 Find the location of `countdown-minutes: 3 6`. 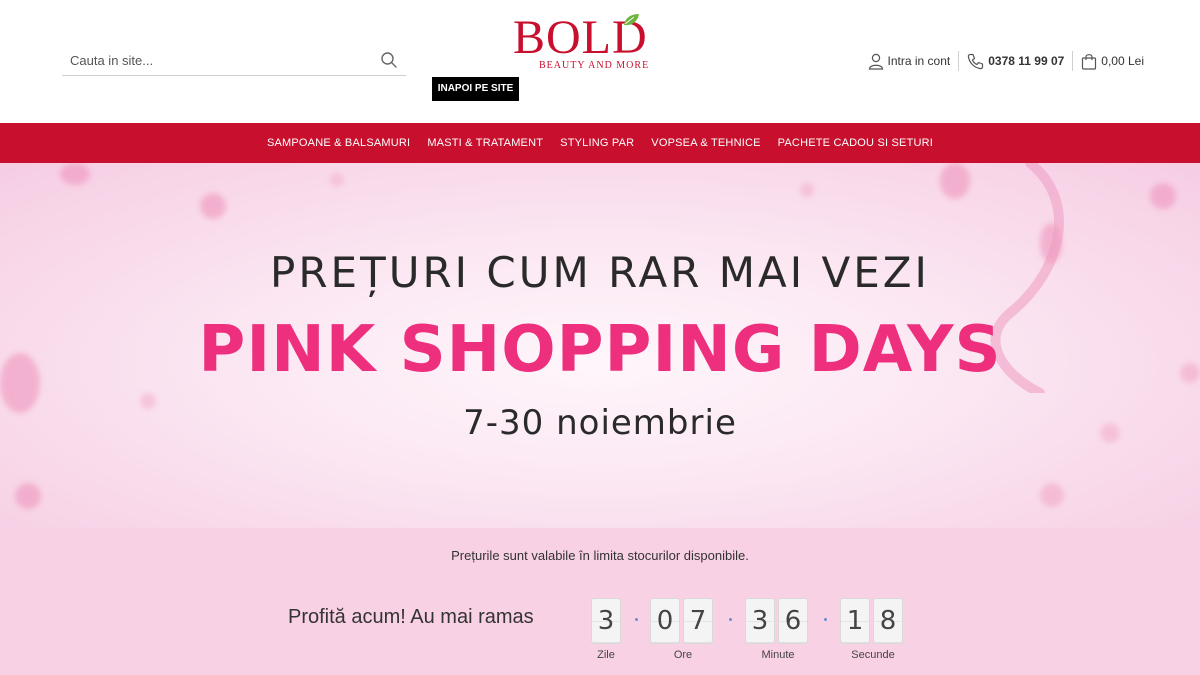

countdown-minutes: 3 6 is located at coordinates (776, 621).